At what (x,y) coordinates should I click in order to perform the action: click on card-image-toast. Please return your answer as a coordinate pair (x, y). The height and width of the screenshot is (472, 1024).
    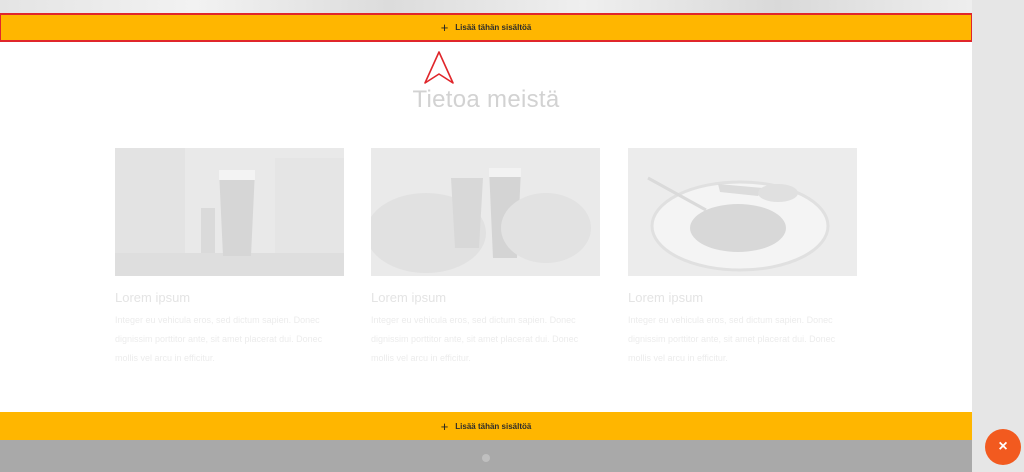
    Looking at the image, I should click on (485, 212).